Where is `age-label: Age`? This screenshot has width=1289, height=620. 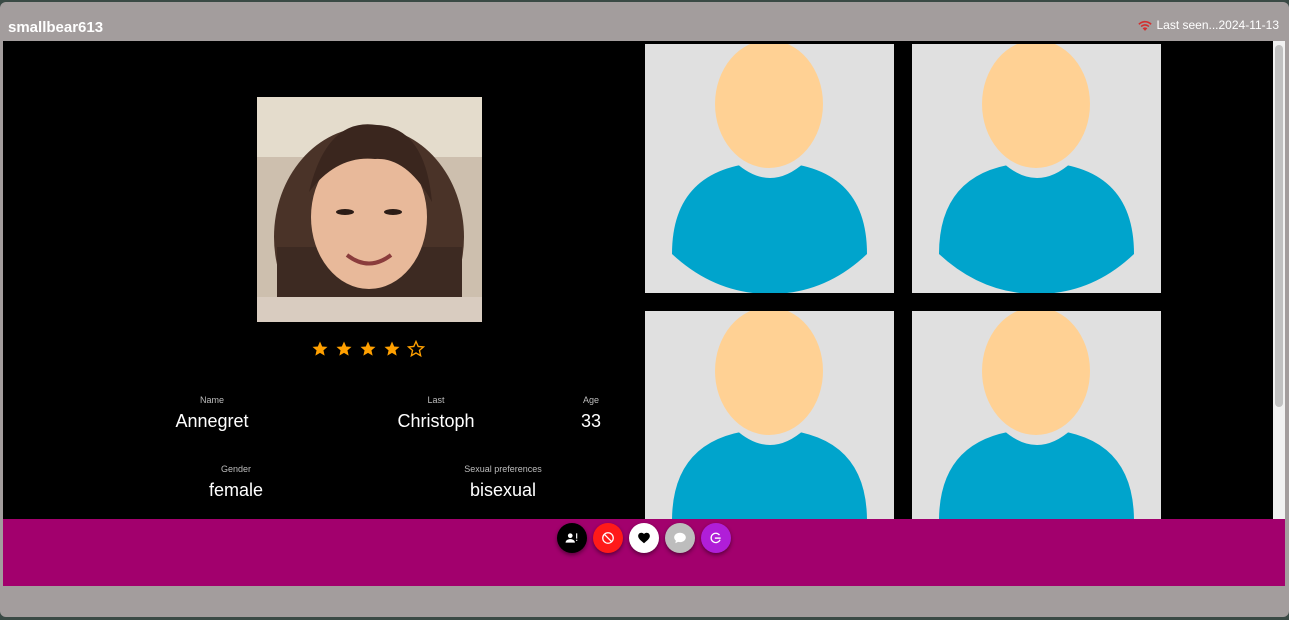
age-label: Age is located at coordinates (590, 400).